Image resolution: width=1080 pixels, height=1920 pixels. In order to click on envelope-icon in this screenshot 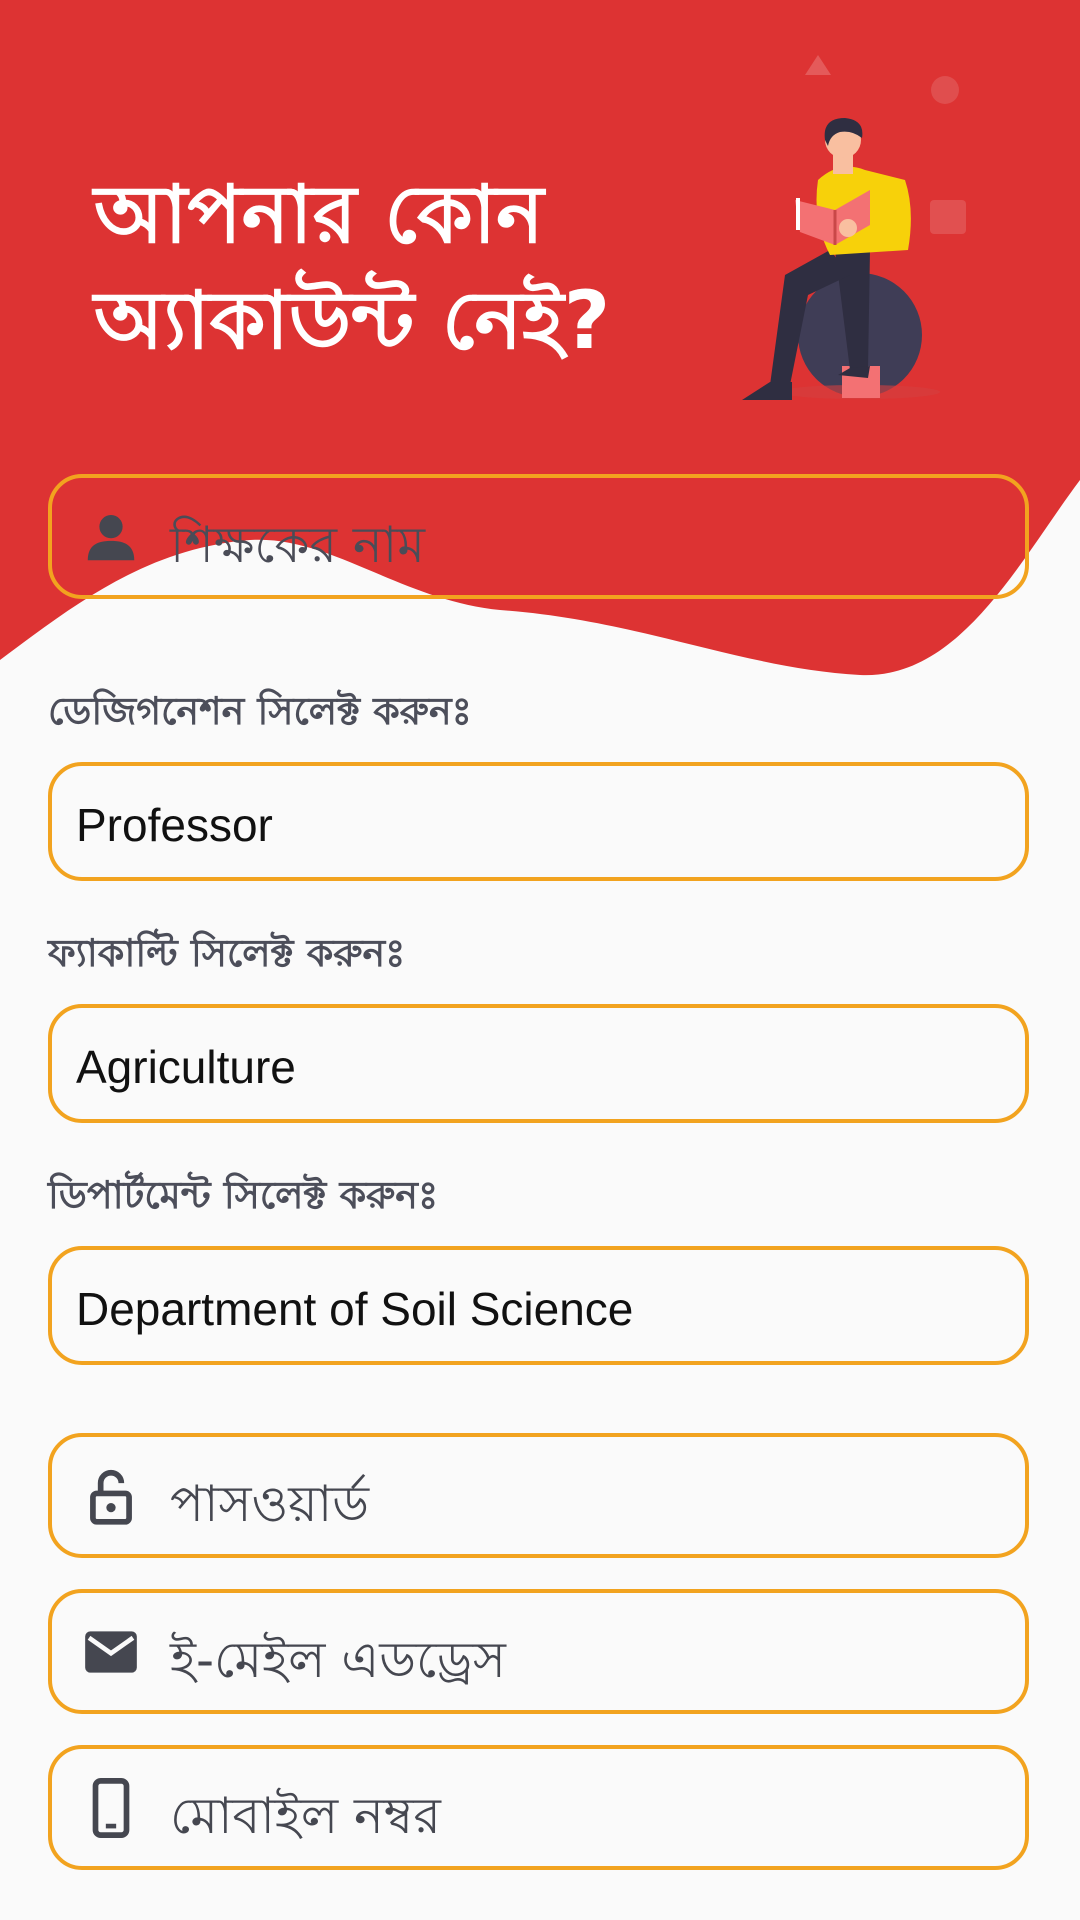, I will do `click(111, 1652)`.